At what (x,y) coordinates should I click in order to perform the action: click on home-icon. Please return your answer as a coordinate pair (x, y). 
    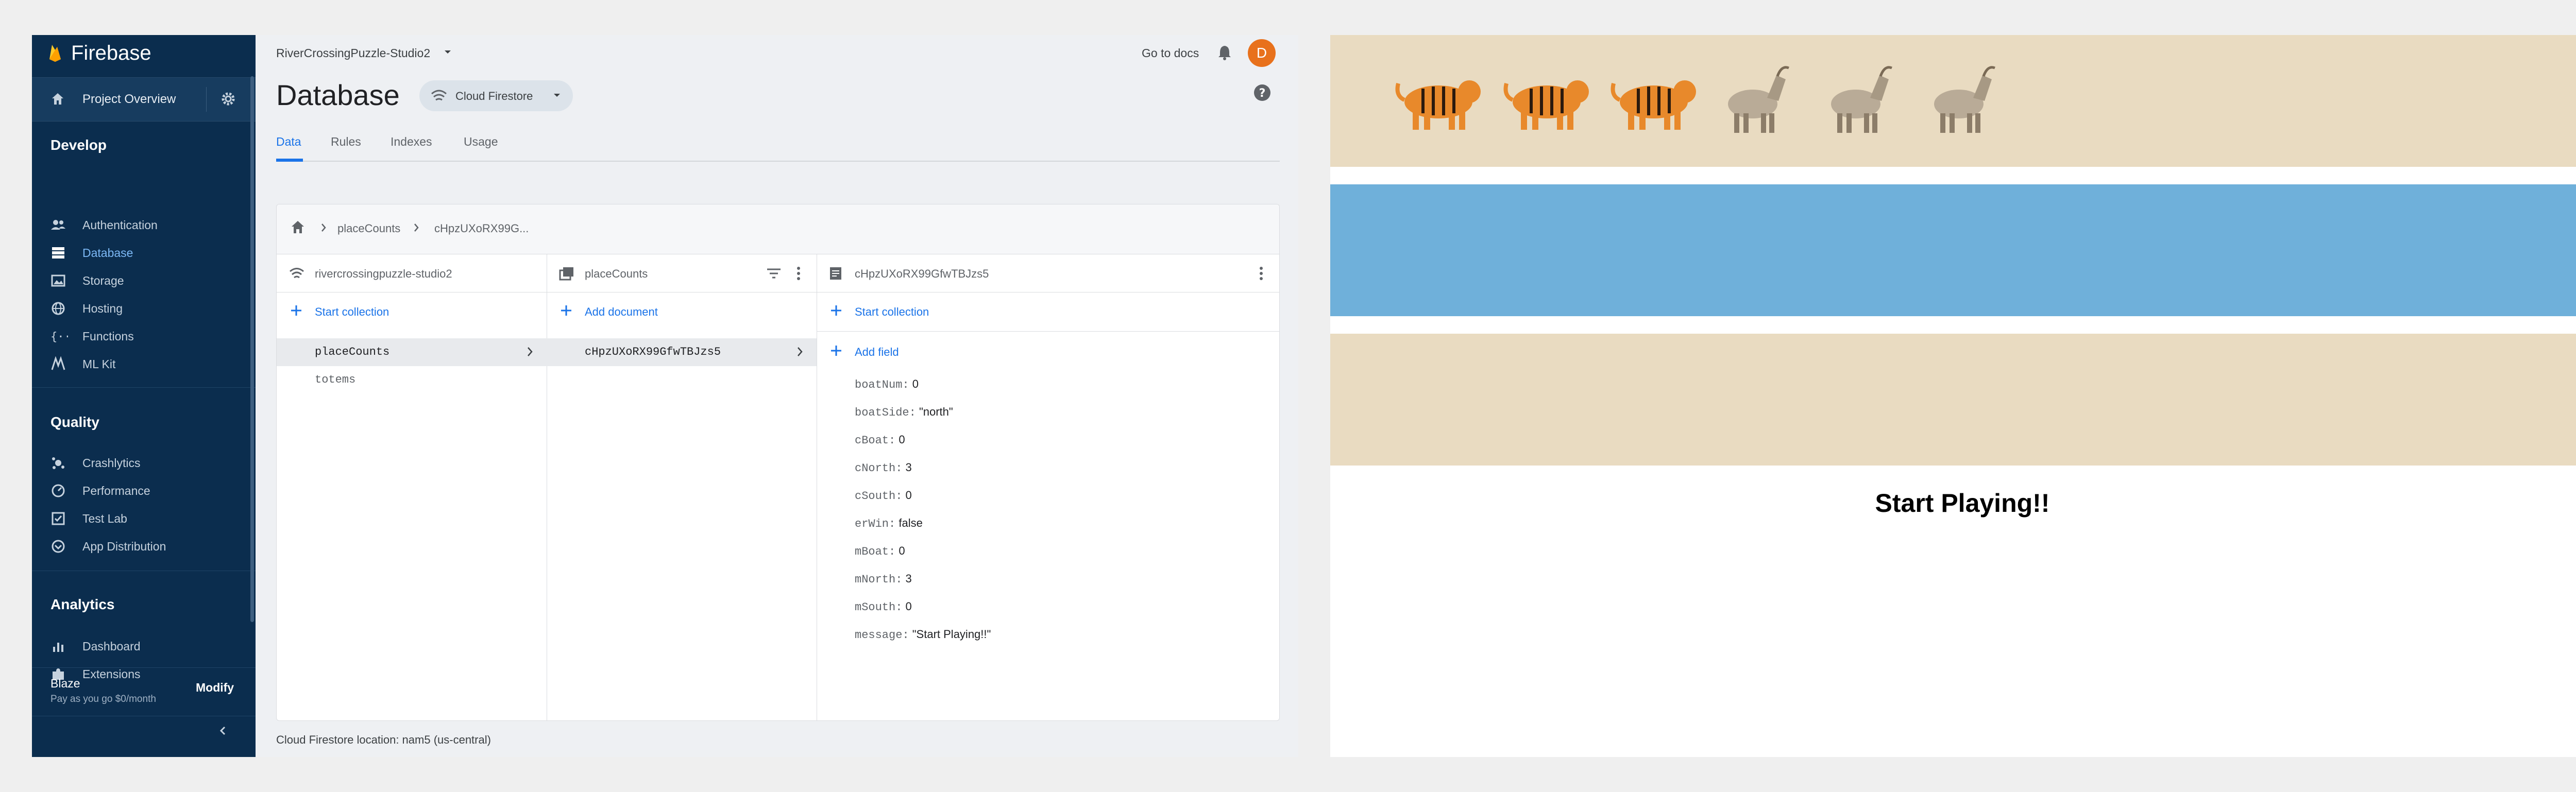
    Looking at the image, I should click on (298, 227).